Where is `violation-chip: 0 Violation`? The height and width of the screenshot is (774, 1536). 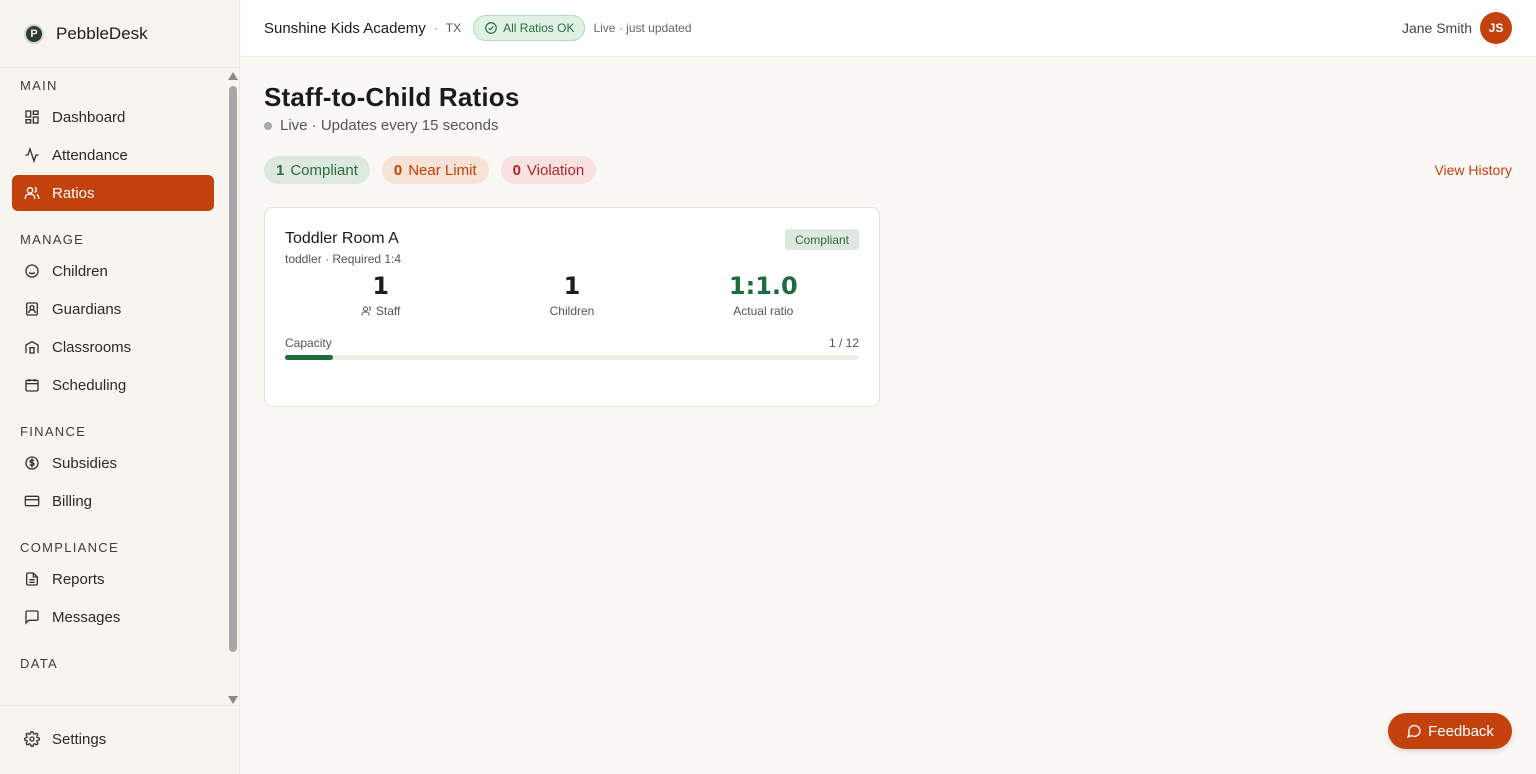 violation-chip: 0 Violation is located at coordinates (548, 170).